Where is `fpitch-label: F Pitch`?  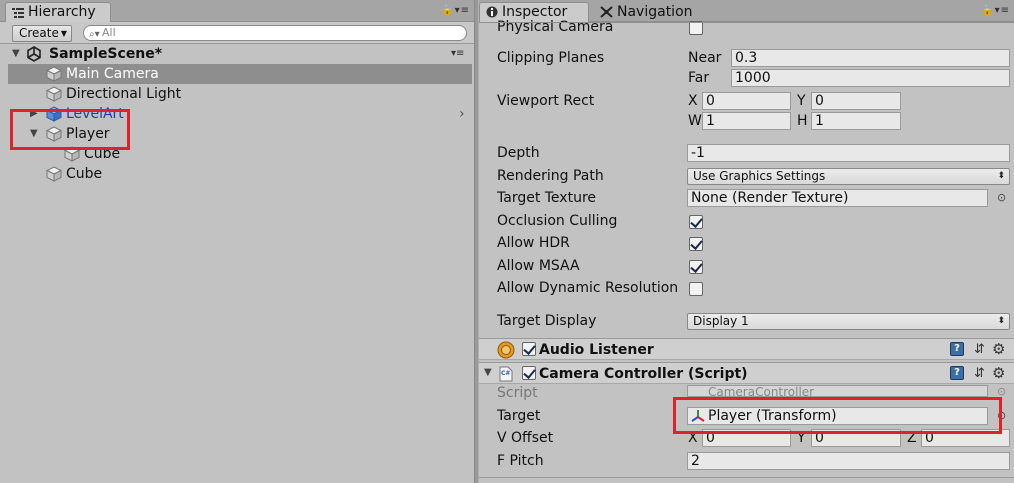
fpitch-label: F Pitch is located at coordinates (520, 461).